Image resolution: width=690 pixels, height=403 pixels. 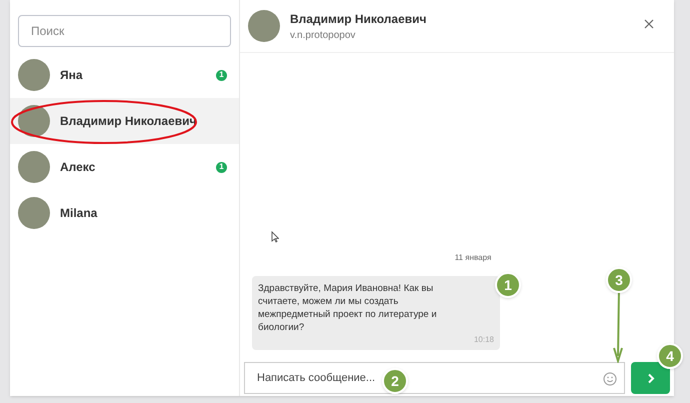 I want to click on contact-name: Milana, so click(x=79, y=213).